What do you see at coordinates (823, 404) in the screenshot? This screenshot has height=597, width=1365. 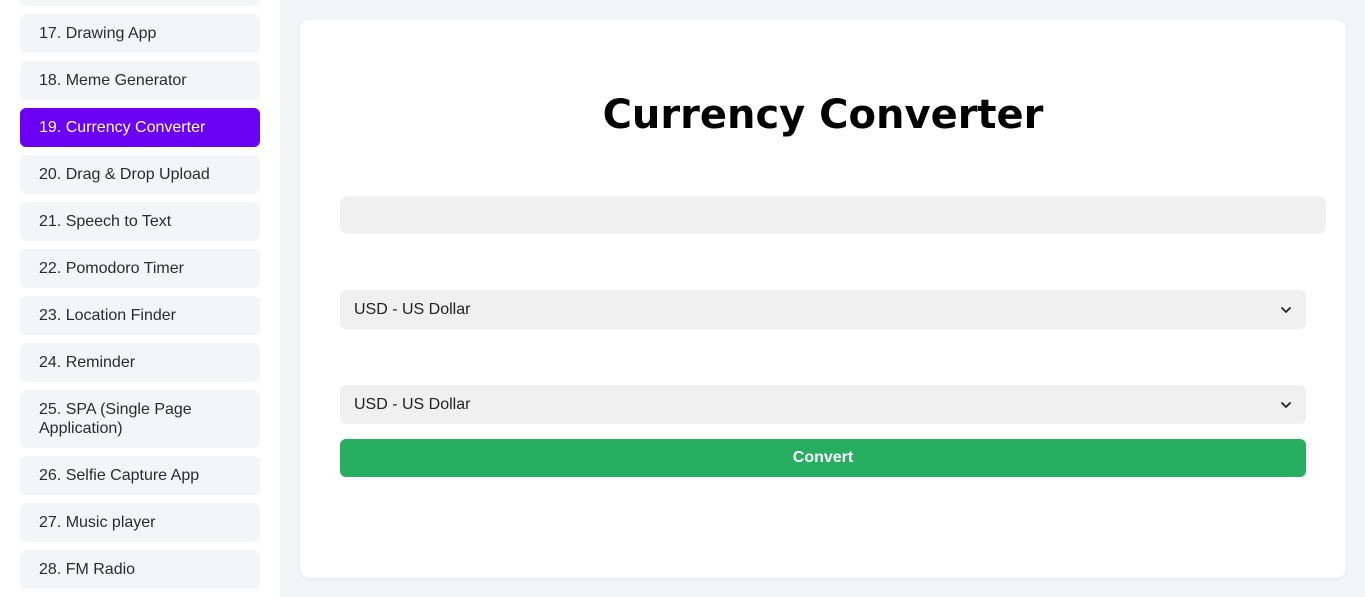 I see `to-currency-select: USD - US Dollar` at bounding box center [823, 404].